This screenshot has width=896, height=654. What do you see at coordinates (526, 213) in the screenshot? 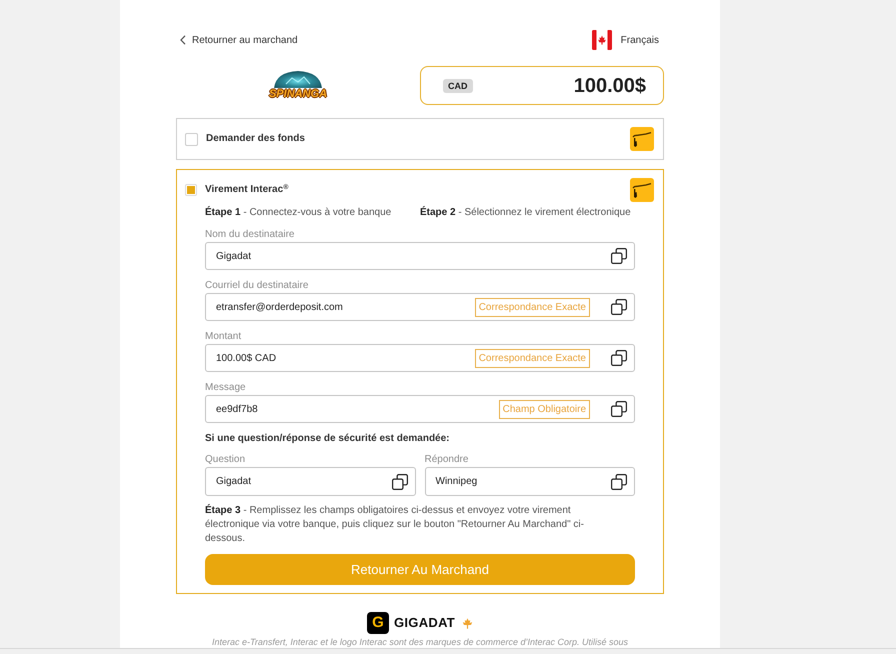
I see `step-text: Étape 2 - Sélectionnez le virement électronique` at bounding box center [526, 213].